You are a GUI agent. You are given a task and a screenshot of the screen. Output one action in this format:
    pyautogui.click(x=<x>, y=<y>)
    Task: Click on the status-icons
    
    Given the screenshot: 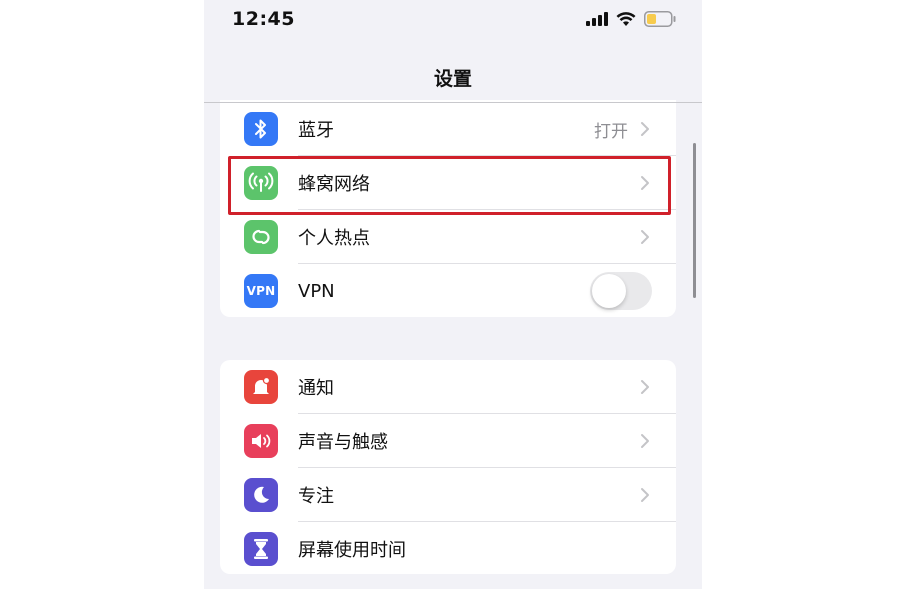 What is the action you would take?
    pyautogui.click(x=631, y=19)
    